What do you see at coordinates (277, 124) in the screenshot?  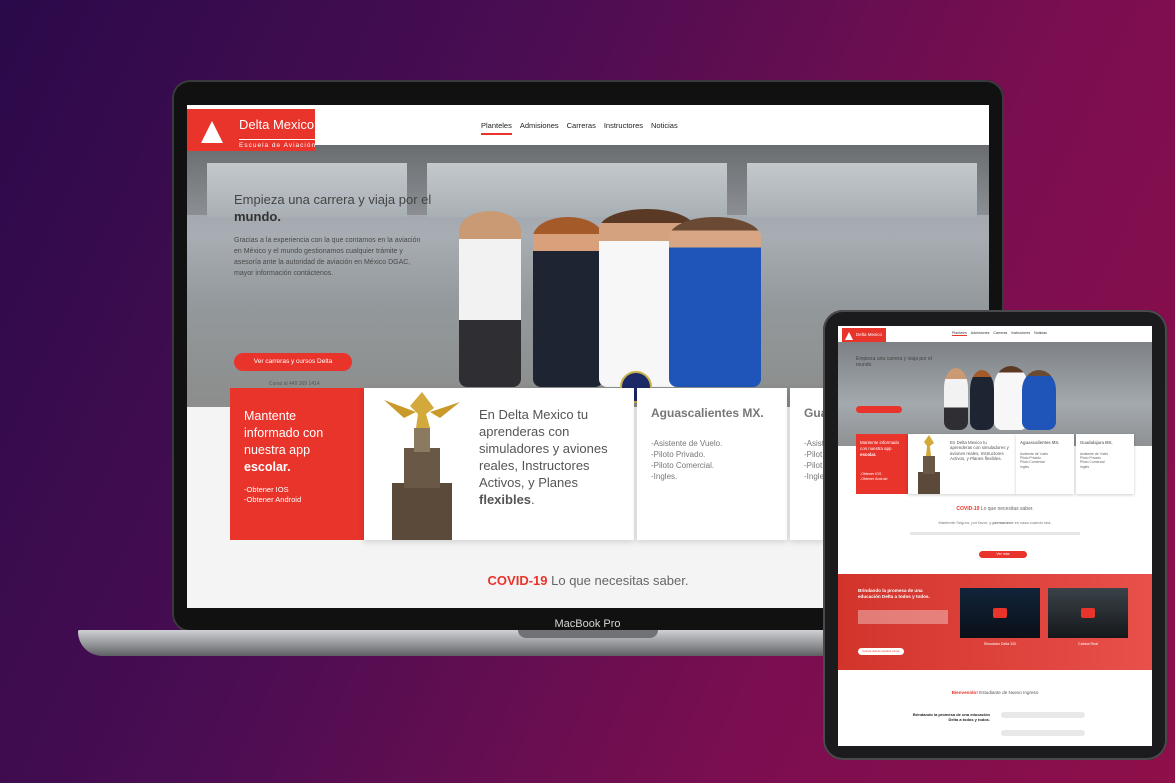 I see `brand-name: Delta Mexico` at bounding box center [277, 124].